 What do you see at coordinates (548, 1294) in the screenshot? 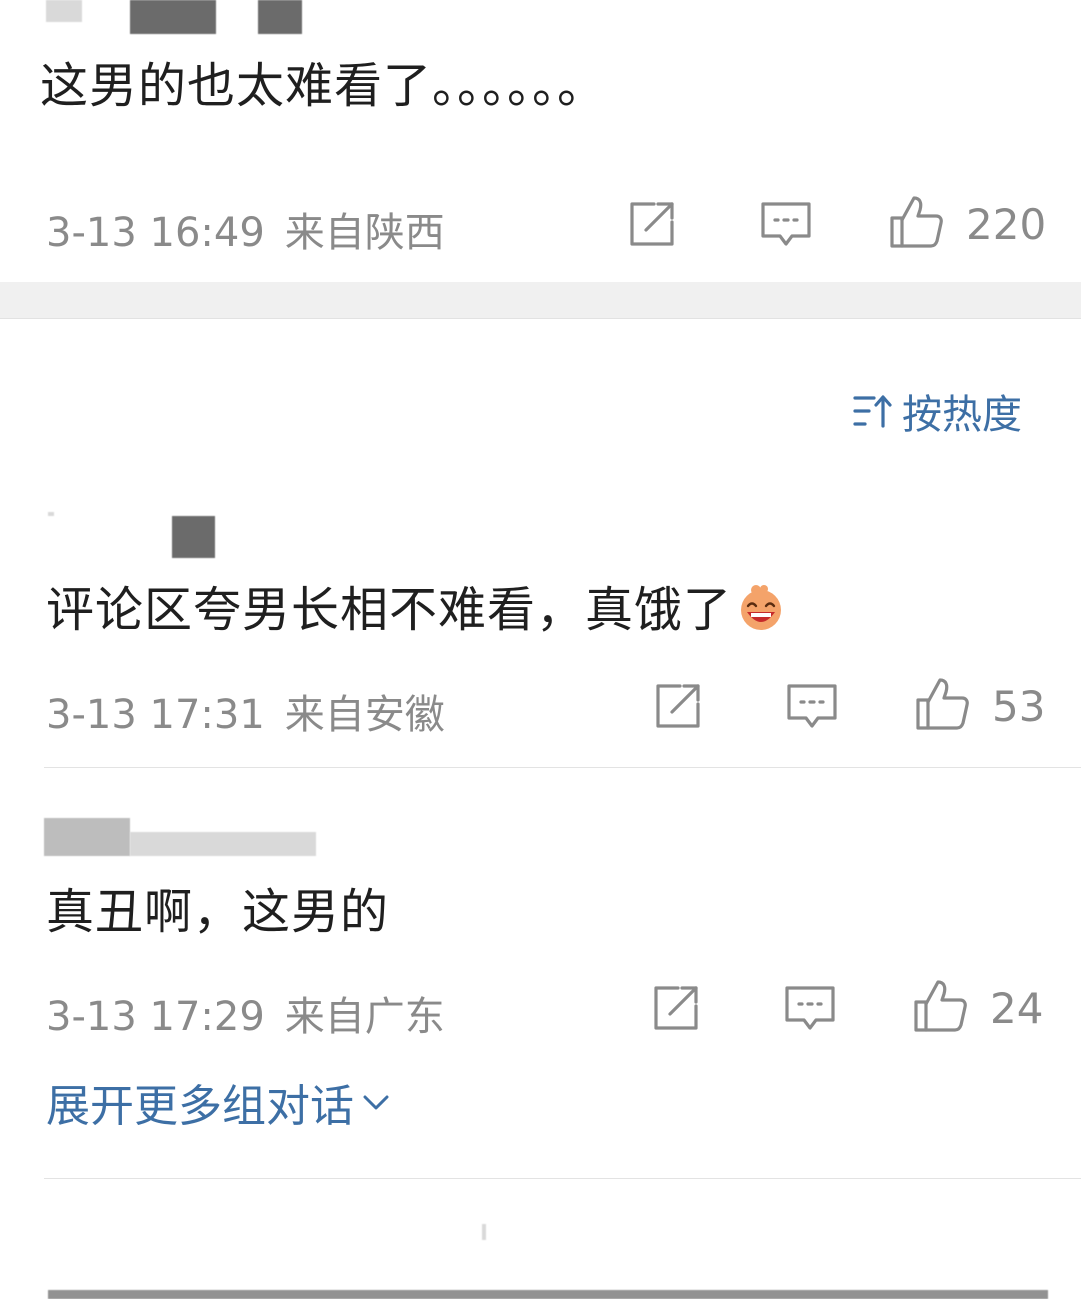
I see `comment-text-cutoff` at bounding box center [548, 1294].